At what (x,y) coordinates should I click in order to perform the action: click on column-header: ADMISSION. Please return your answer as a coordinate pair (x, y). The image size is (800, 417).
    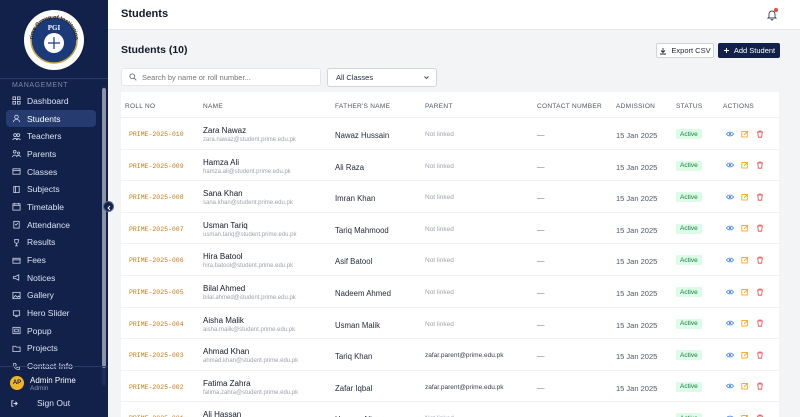
    Looking at the image, I should click on (635, 106).